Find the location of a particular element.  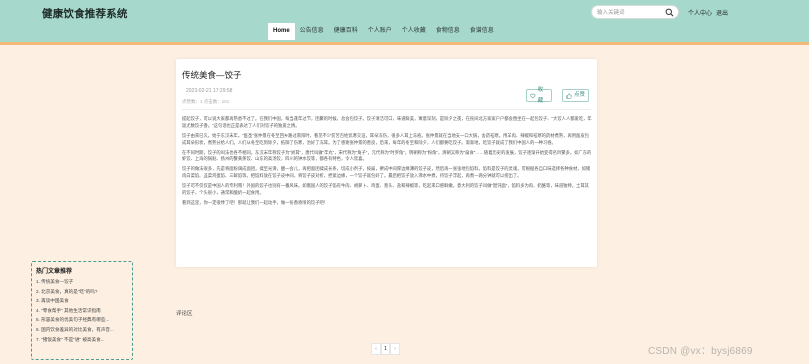

hot-article-item: 1. 传统美食—饺子 is located at coordinates (75, 282).